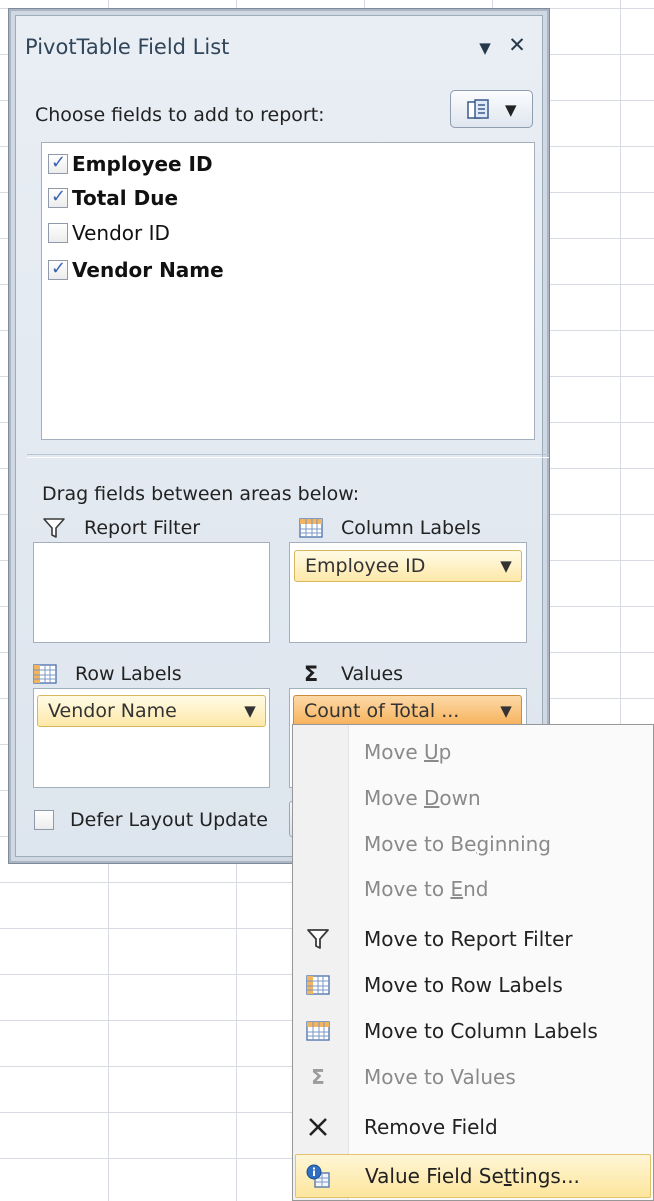 The width and height of the screenshot is (654, 1201). I want to click on field-checkbox-employee-id, so click(58, 163).